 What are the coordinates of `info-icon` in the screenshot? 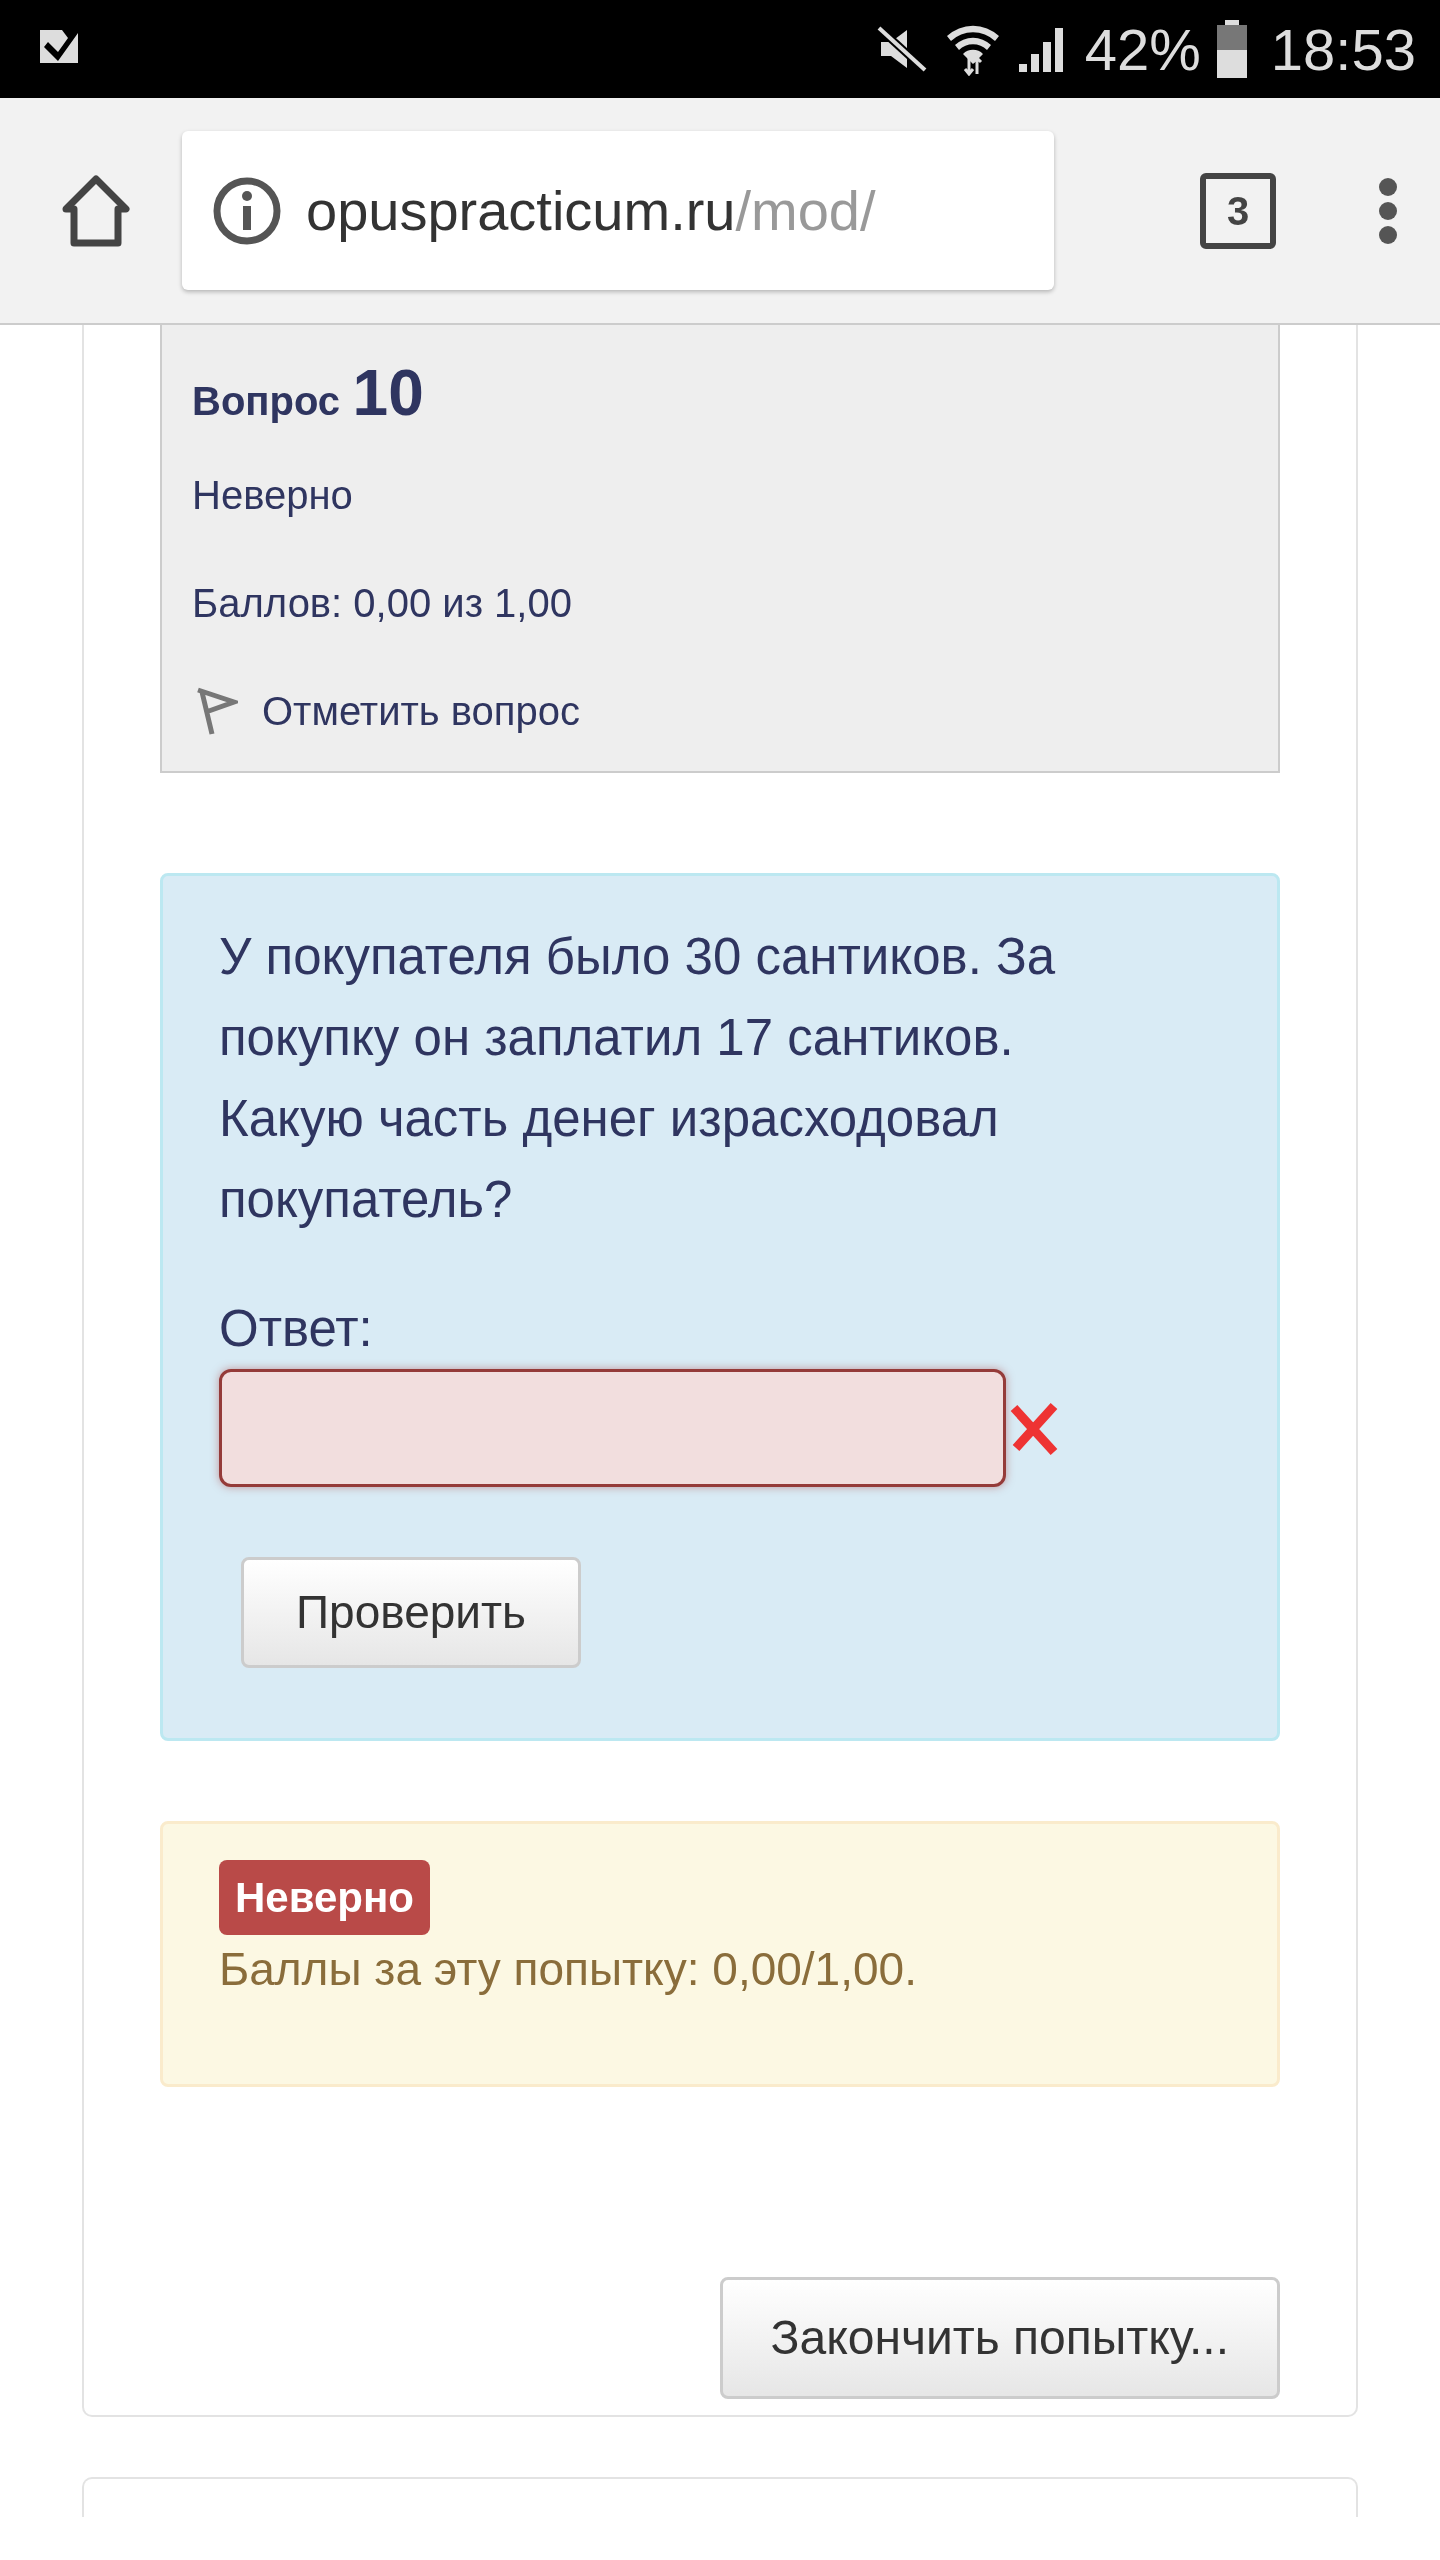 It's located at (247, 210).